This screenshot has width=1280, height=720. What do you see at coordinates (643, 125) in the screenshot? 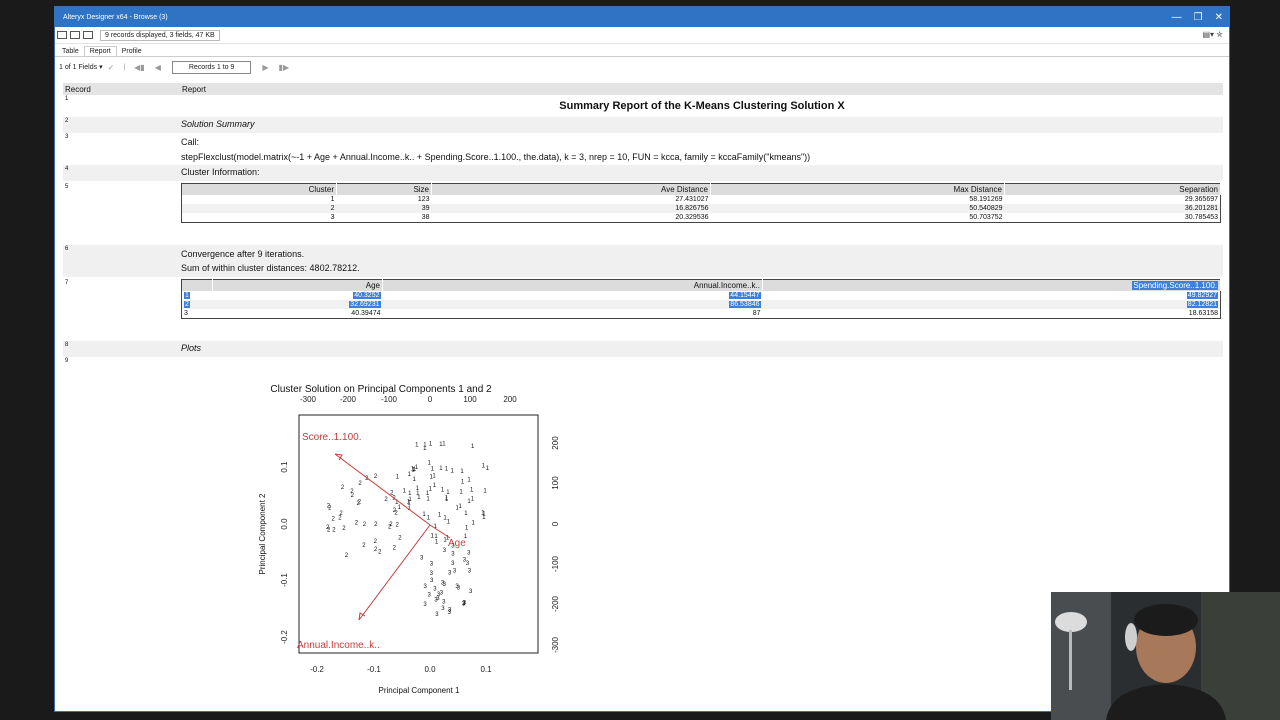
I see `table-row: 2 Solution Summary` at bounding box center [643, 125].